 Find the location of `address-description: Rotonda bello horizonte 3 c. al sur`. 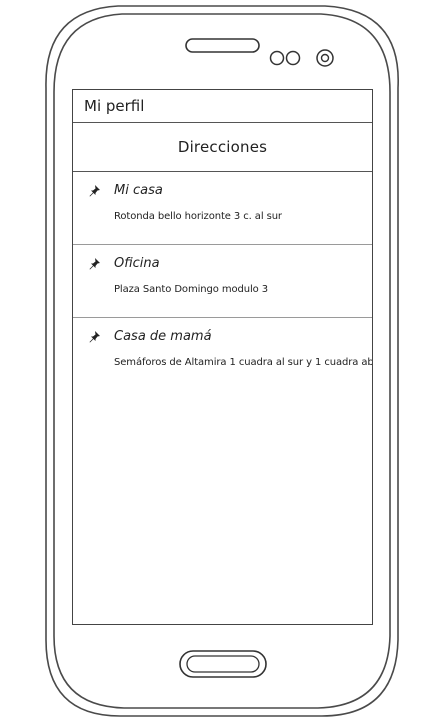

address-description: Rotonda bello horizonte 3 c. al sur is located at coordinates (198, 216).